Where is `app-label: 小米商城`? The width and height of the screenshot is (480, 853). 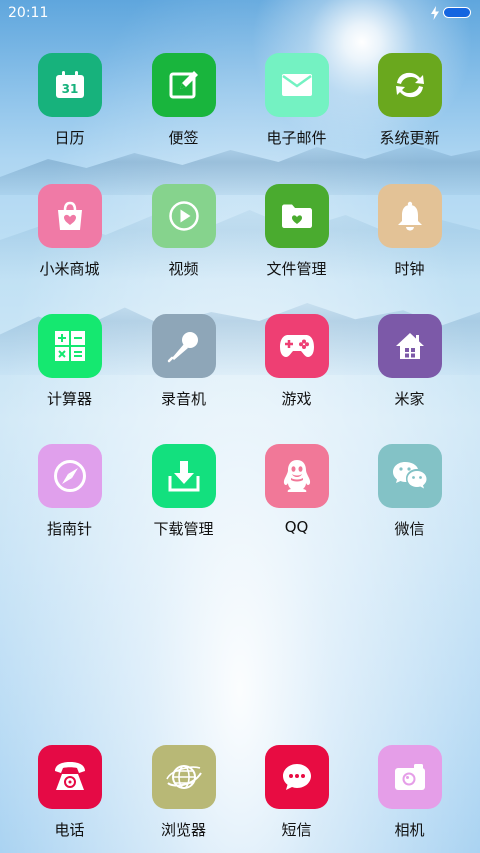
app-label: 小米商城 is located at coordinates (69, 269).